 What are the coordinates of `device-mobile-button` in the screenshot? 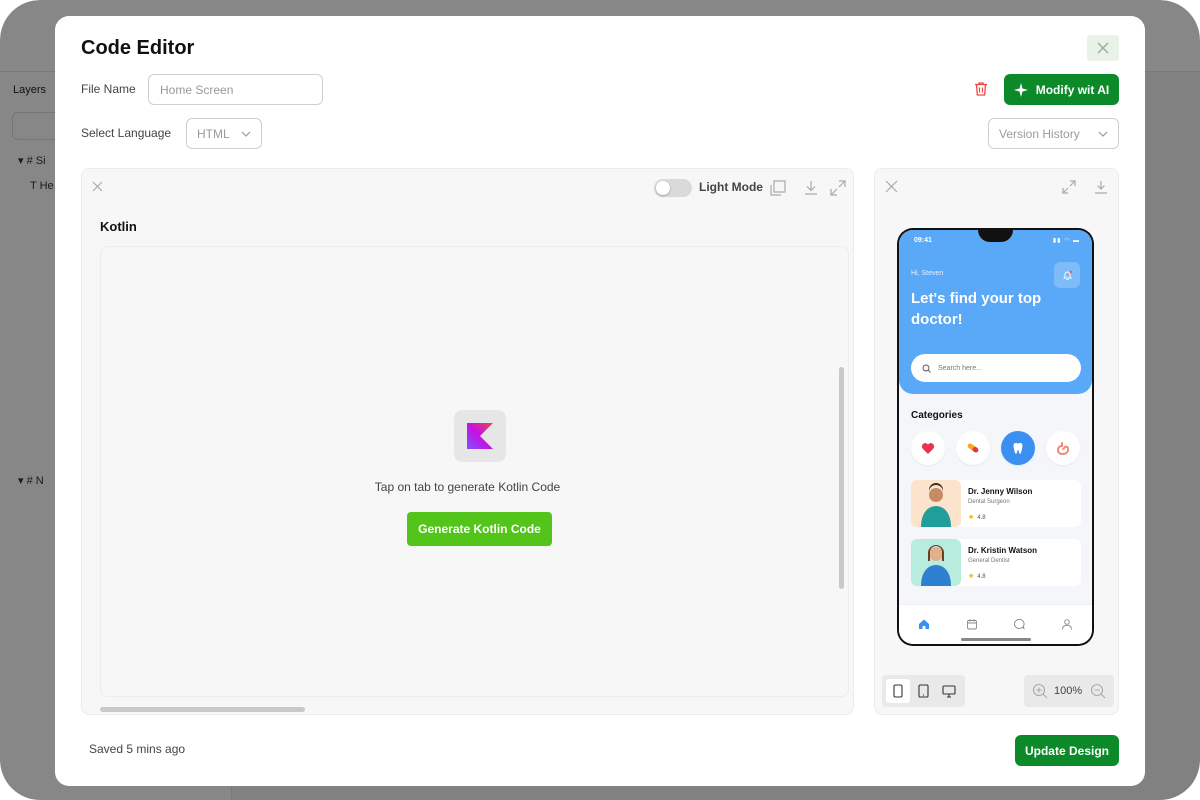 It's located at (898, 691).